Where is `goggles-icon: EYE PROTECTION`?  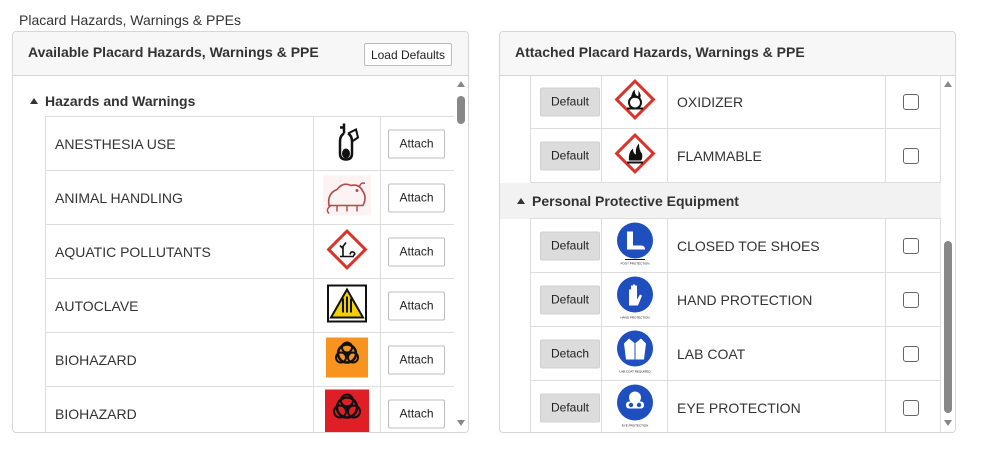 goggles-icon: EYE PROTECTION is located at coordinates (635, 407).